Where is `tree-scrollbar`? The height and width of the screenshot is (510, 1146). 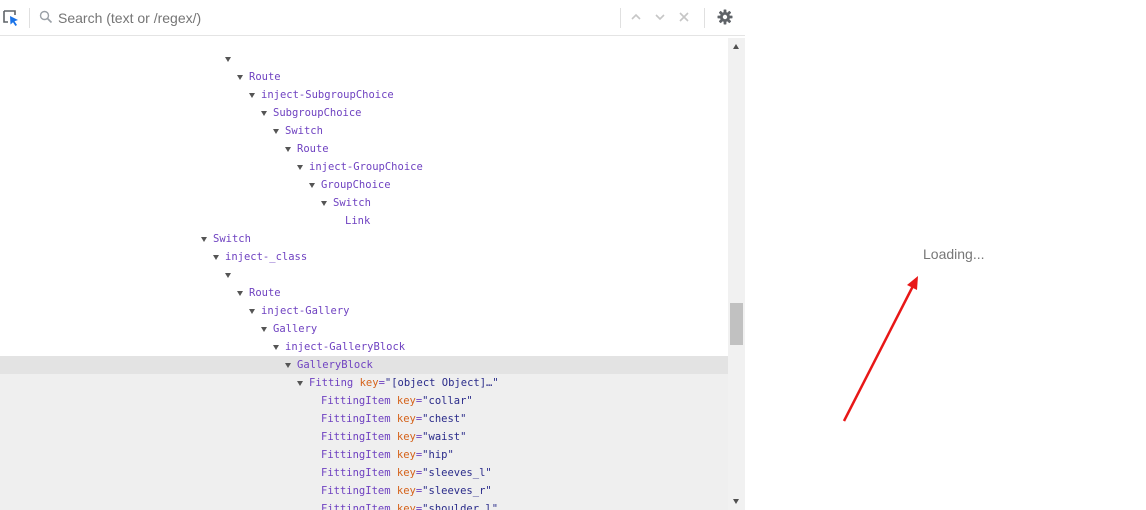
tree-scrollbar is located at coordinates (736, 274).